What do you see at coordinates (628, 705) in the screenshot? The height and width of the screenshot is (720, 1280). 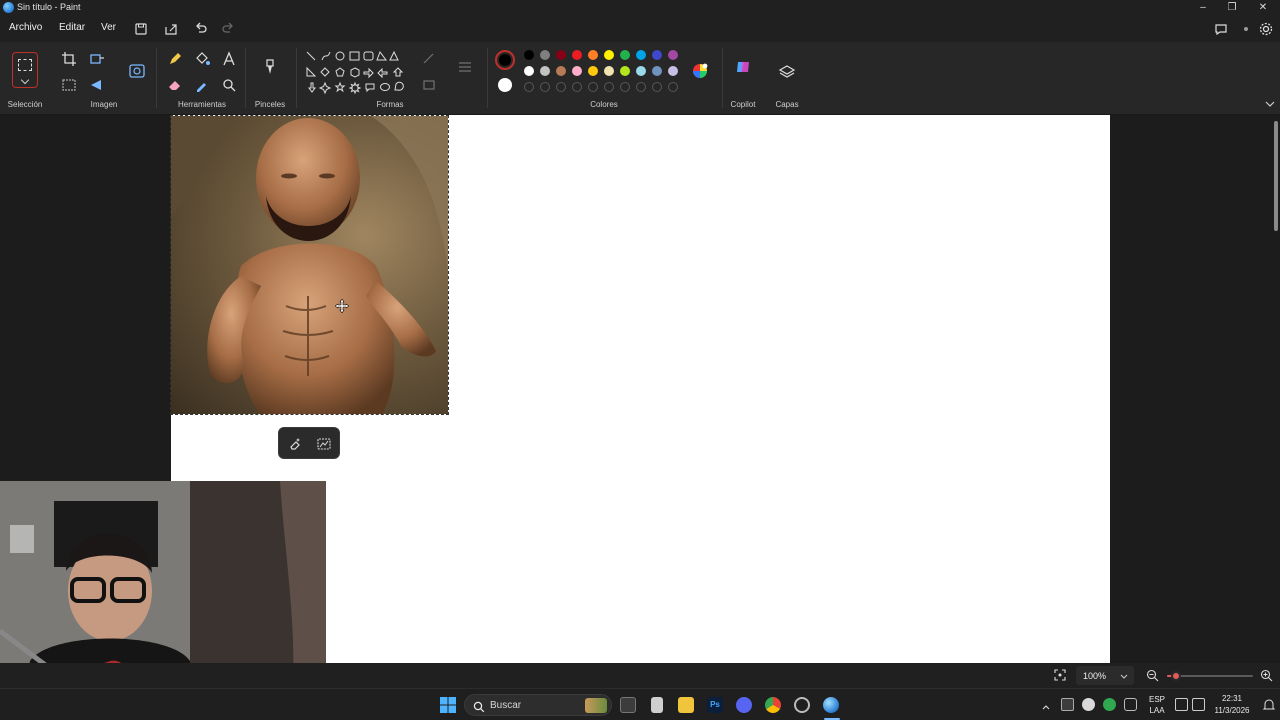 I see `task-view-icon` at bounding box center [628, 705].